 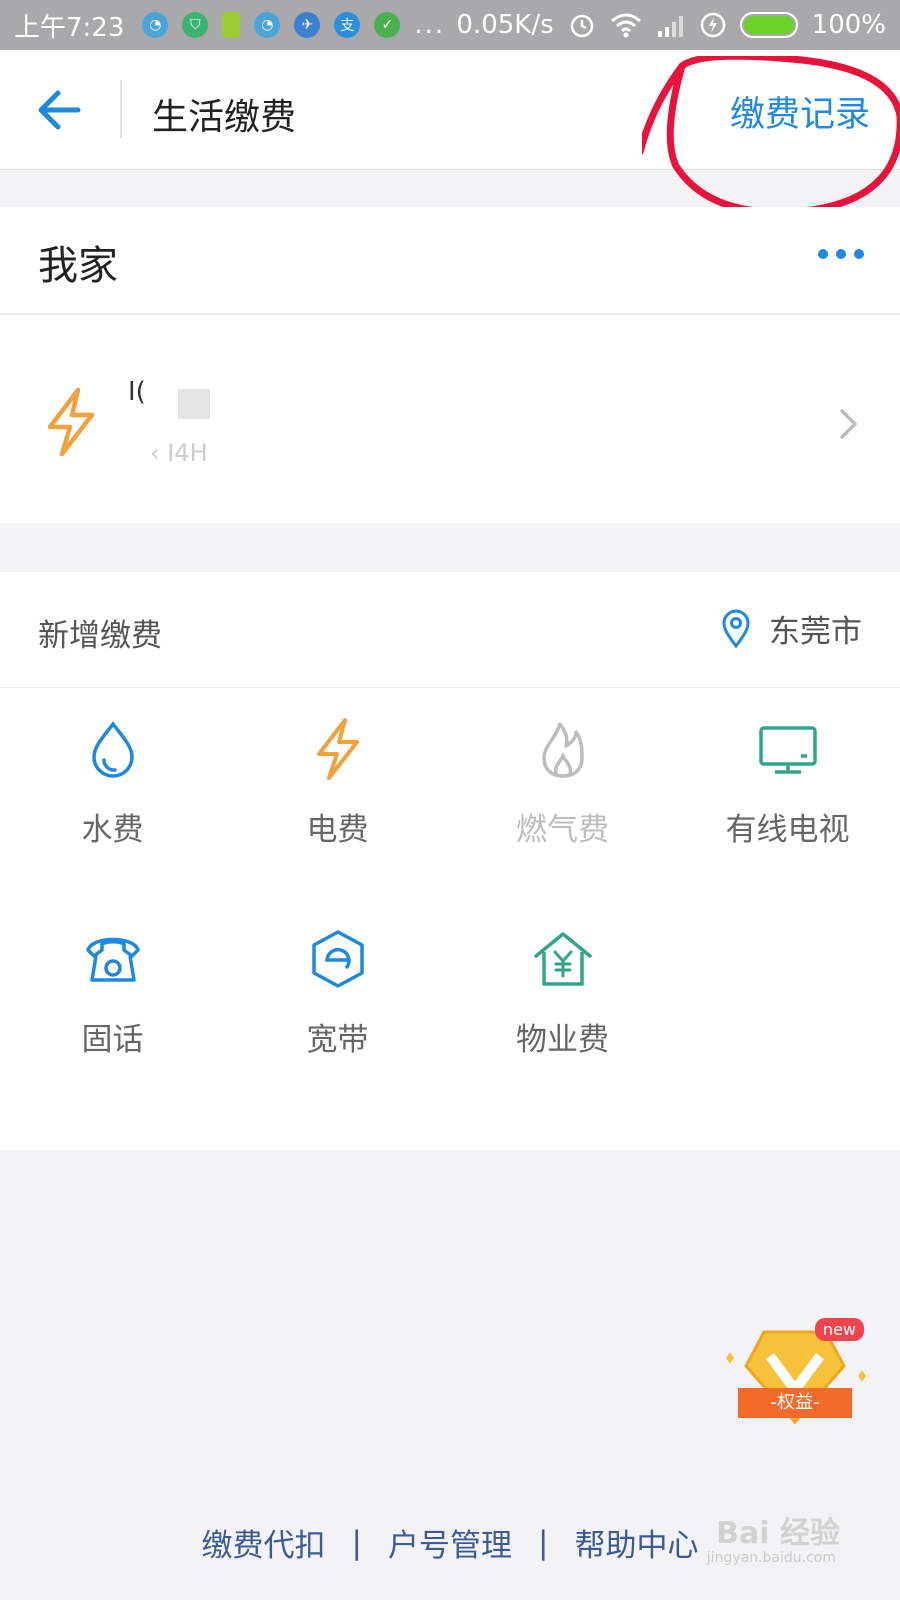 I want to click on benefits-badge: new -权益-, so click(x=795, y=1383).